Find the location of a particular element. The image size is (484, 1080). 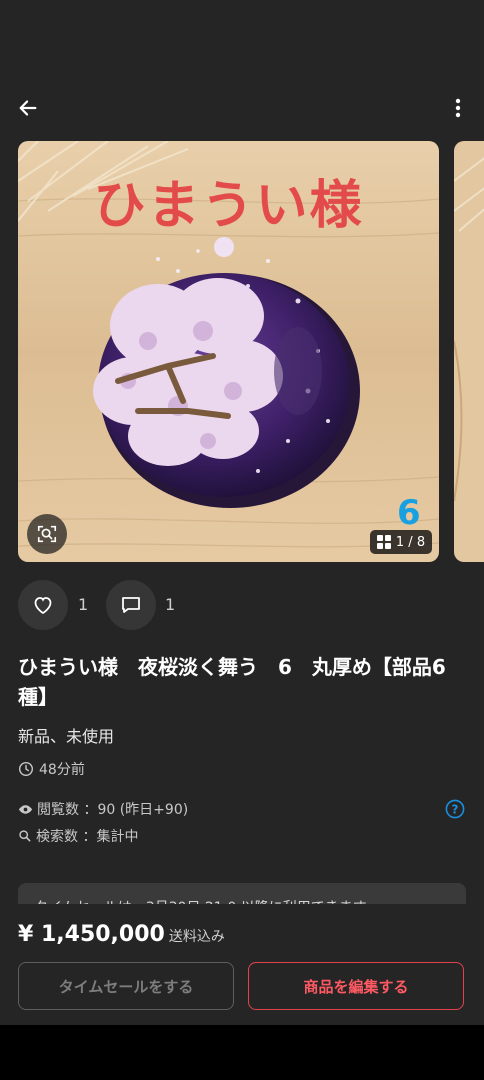

search-count-text: 検索数 ：集計中 is located at coordinates (87, 837).